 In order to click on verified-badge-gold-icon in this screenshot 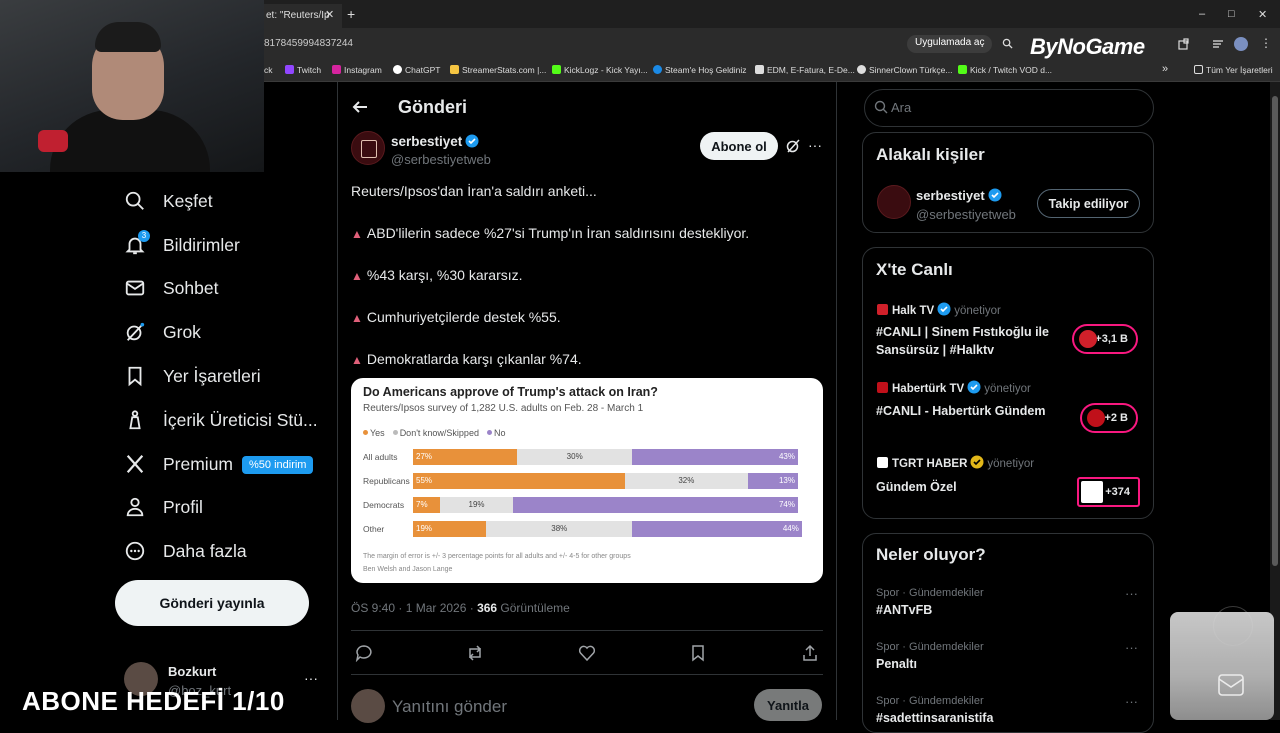, I will do `click(977, 462)`.